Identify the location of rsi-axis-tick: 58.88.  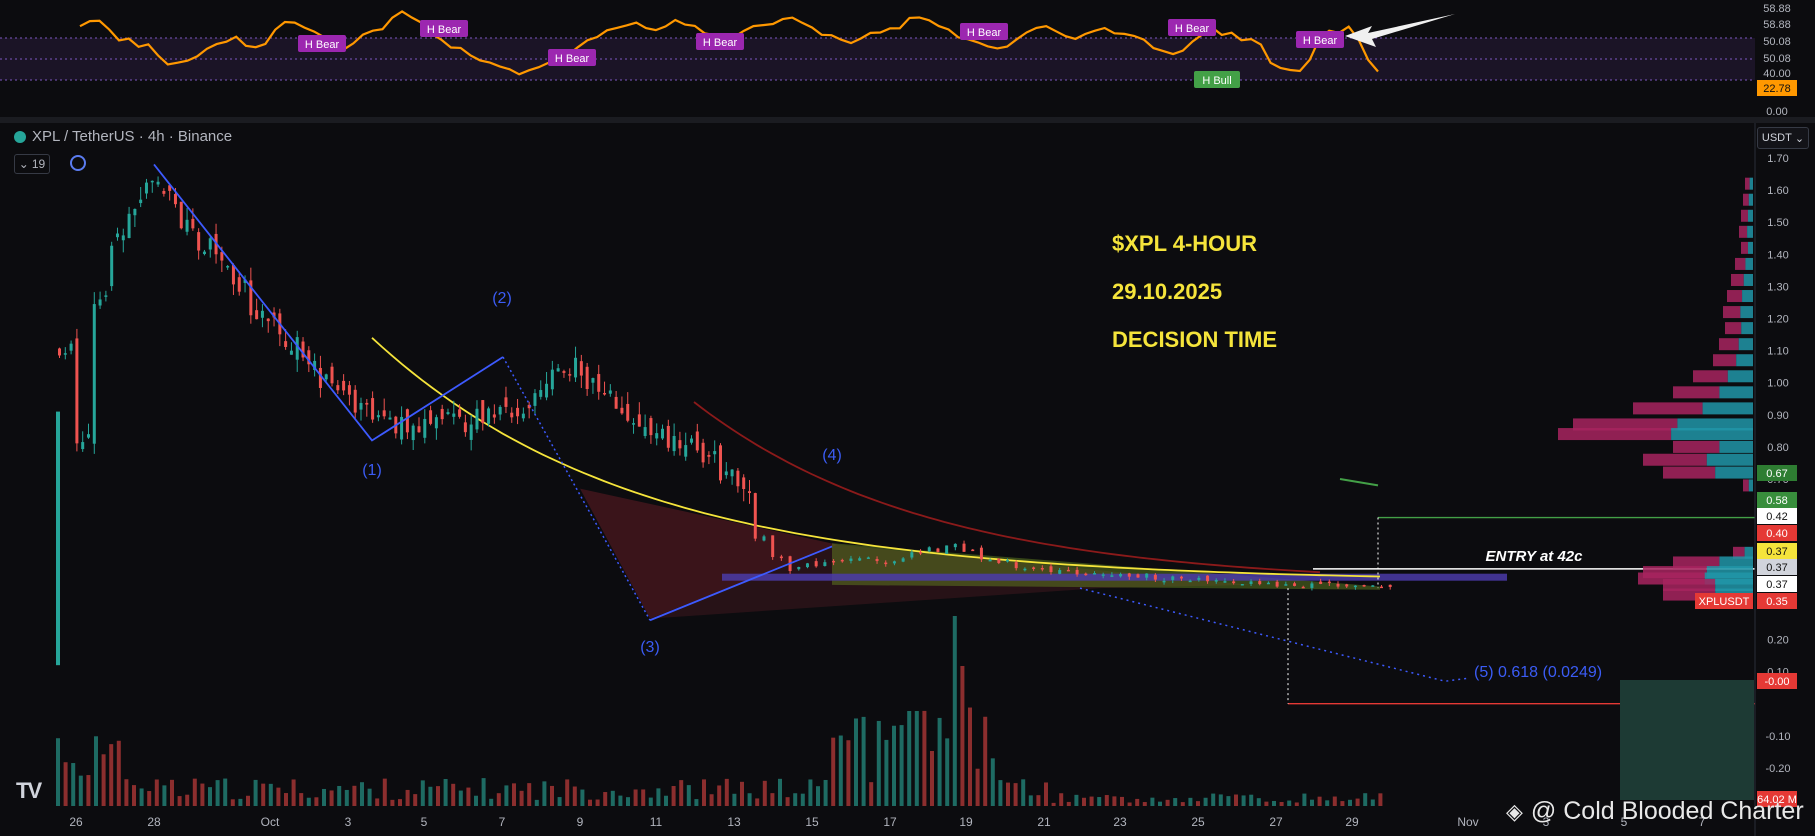
(1777, 9).